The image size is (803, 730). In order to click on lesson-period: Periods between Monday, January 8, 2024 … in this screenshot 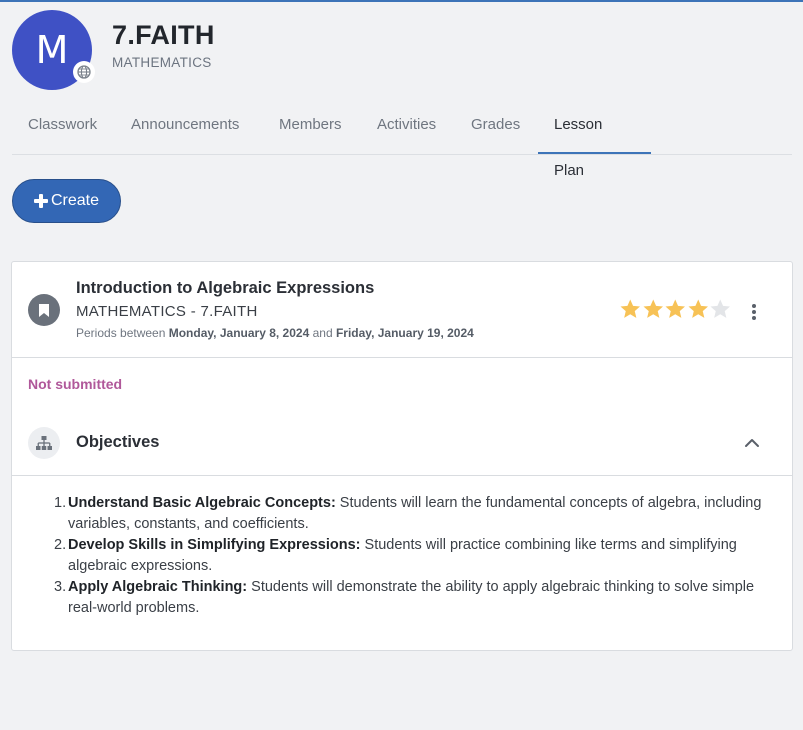, I will do `click(275, 333)`.